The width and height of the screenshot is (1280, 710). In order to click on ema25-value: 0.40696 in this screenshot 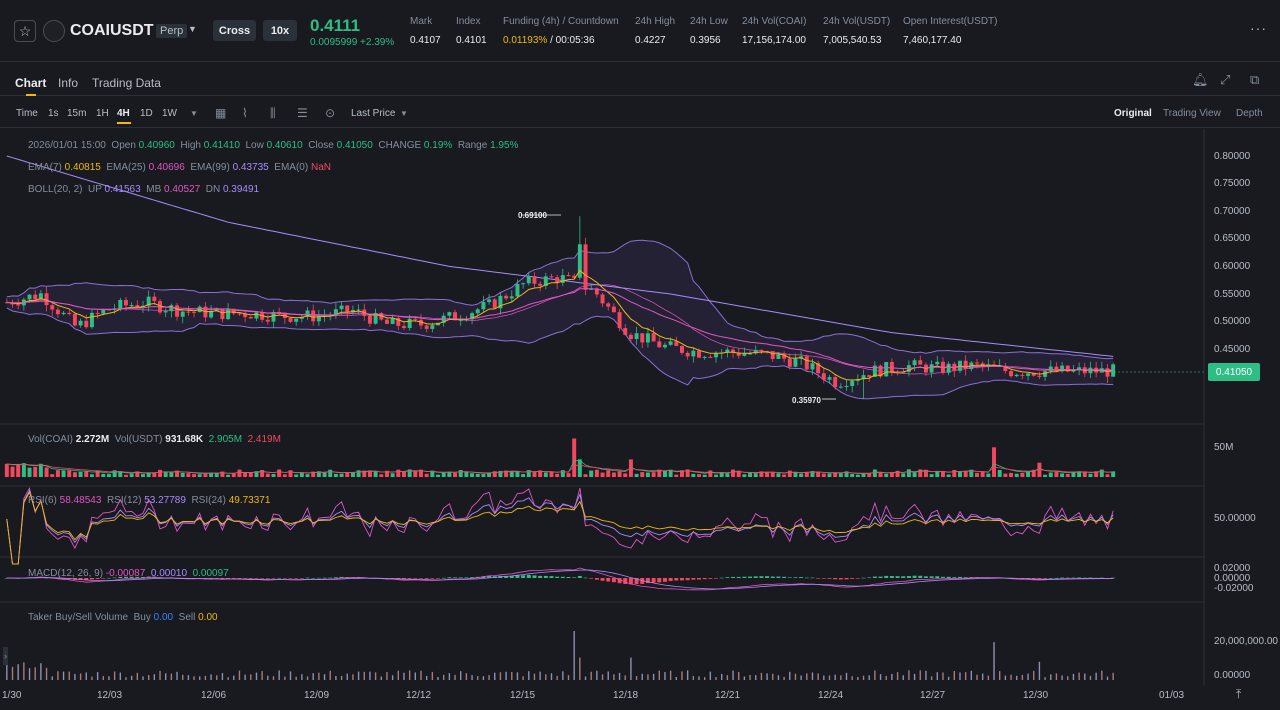, I will do `click(166, 167)`.